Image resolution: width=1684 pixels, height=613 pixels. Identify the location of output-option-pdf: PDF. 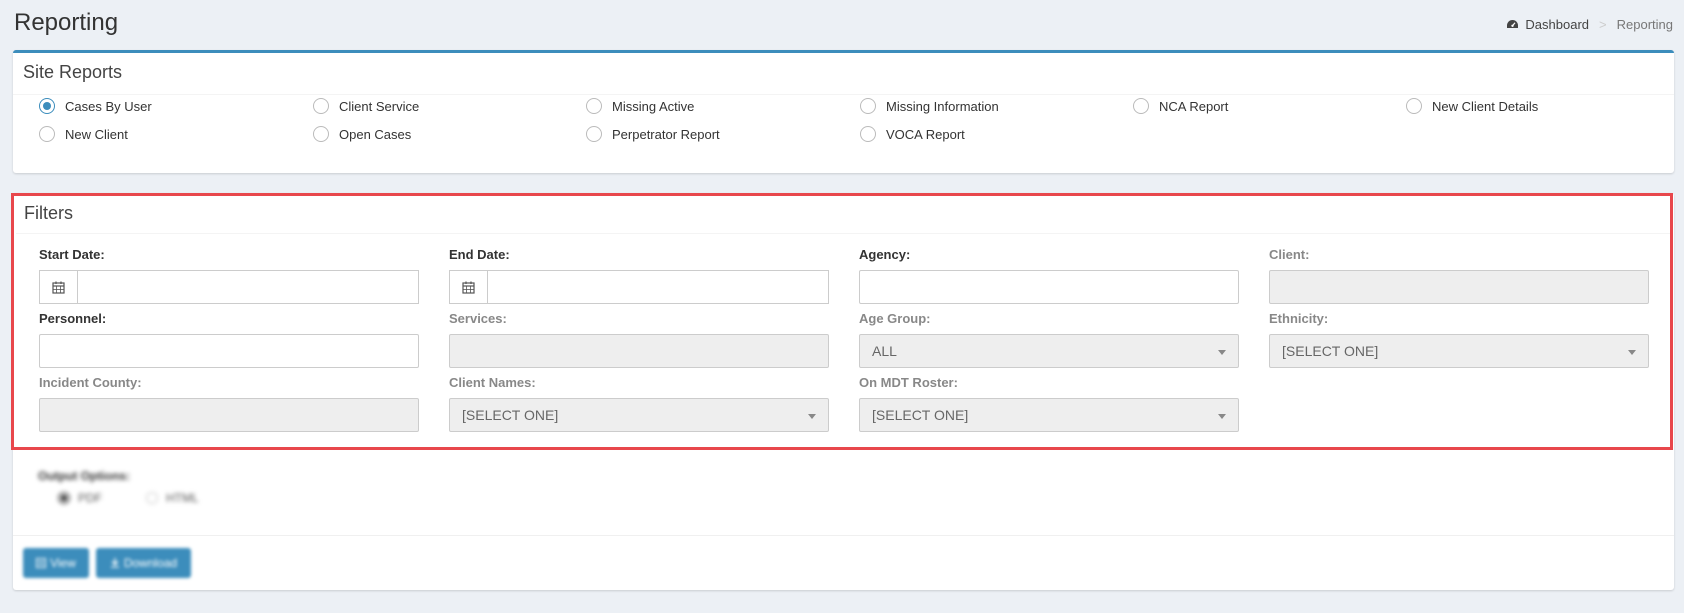
(80, 498).